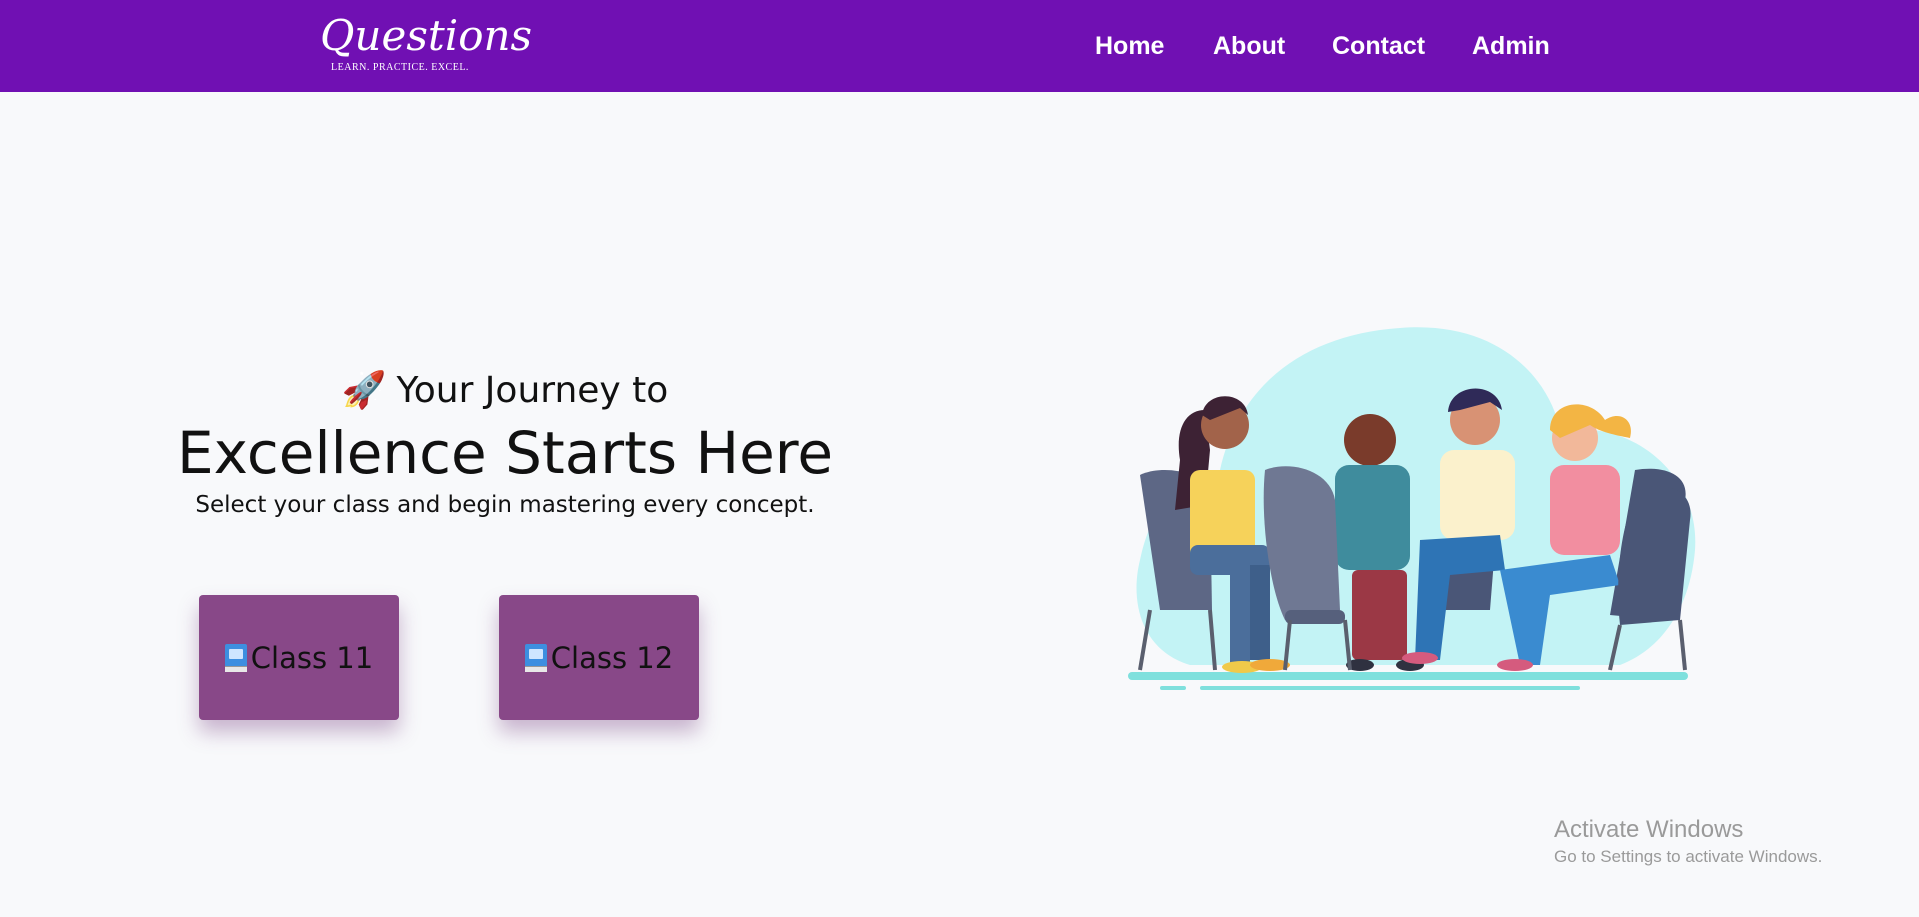 This screenshot has height=917, width=1919. Describe the element at coordinates (1688, 856) in the screenshot. I see `watermark-subtitle: Go to Settings to activate Windows.` at that location.